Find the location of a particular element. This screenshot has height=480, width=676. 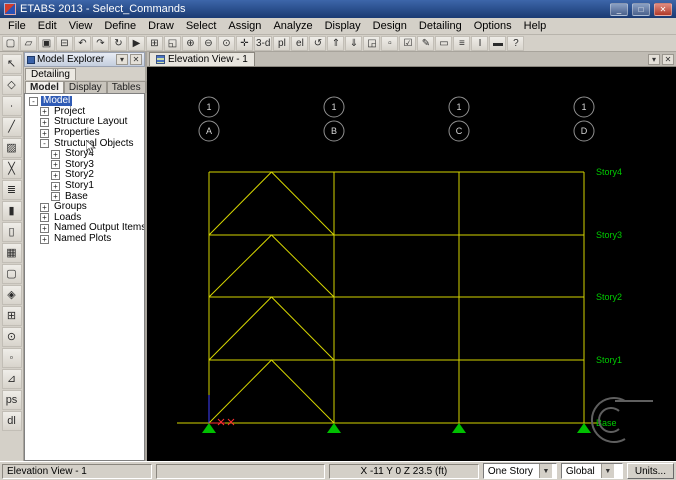

help-icon: ? is located at coordinates (516, 43).